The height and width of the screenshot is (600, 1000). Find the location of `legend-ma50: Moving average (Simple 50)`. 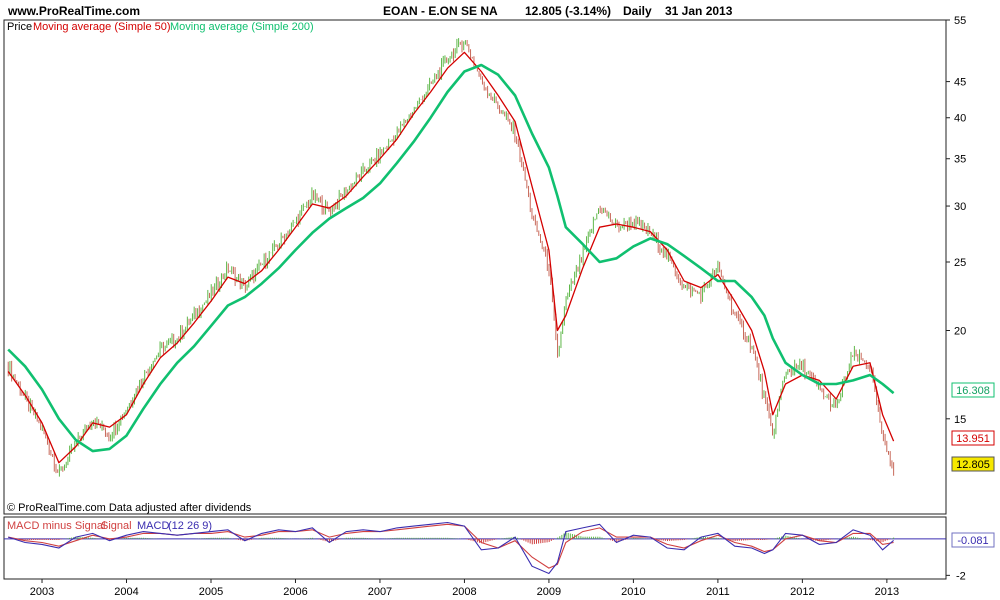

legend-ma50: Moving average (Simple 50) is located at coordinates (102, 27).